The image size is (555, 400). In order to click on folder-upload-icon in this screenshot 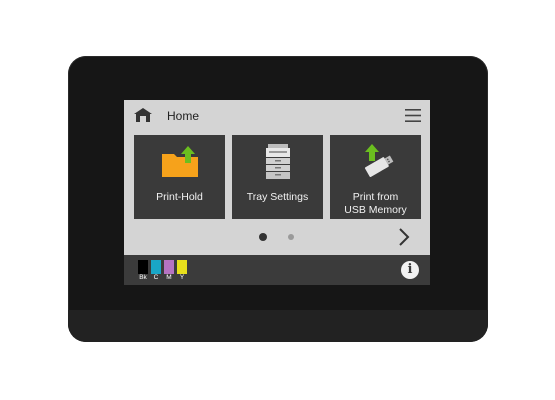, I will do `click(179, 161)`.